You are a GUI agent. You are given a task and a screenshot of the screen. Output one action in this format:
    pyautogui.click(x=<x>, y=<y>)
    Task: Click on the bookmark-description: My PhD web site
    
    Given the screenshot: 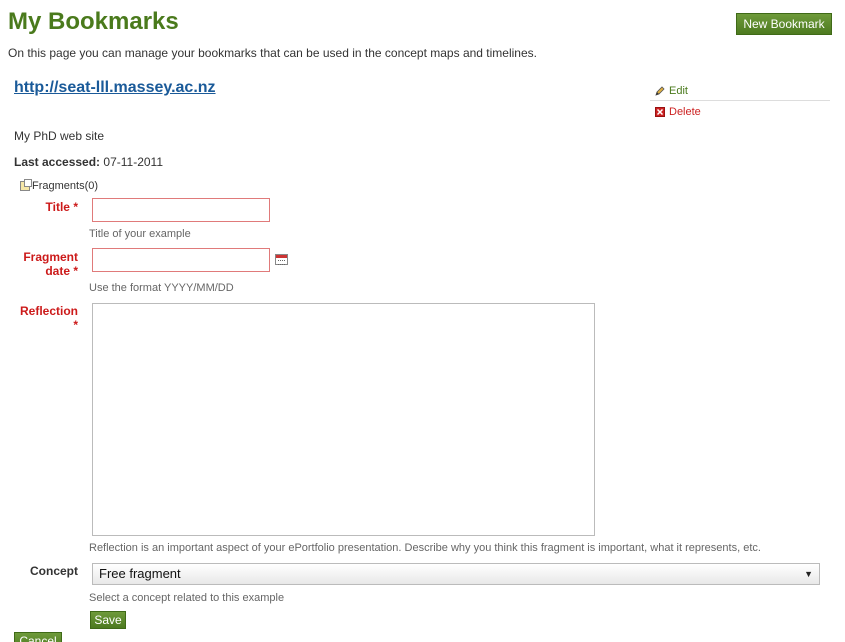 What is the action you would take?
    pyautogui.click(x=59, y=136)
    